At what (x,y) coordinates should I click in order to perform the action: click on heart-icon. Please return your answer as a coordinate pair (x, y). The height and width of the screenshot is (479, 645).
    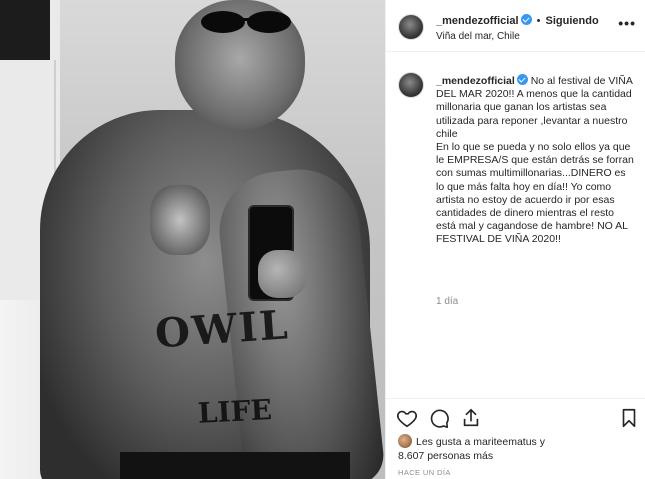
    Looking at the image, I should click on (407, 418).